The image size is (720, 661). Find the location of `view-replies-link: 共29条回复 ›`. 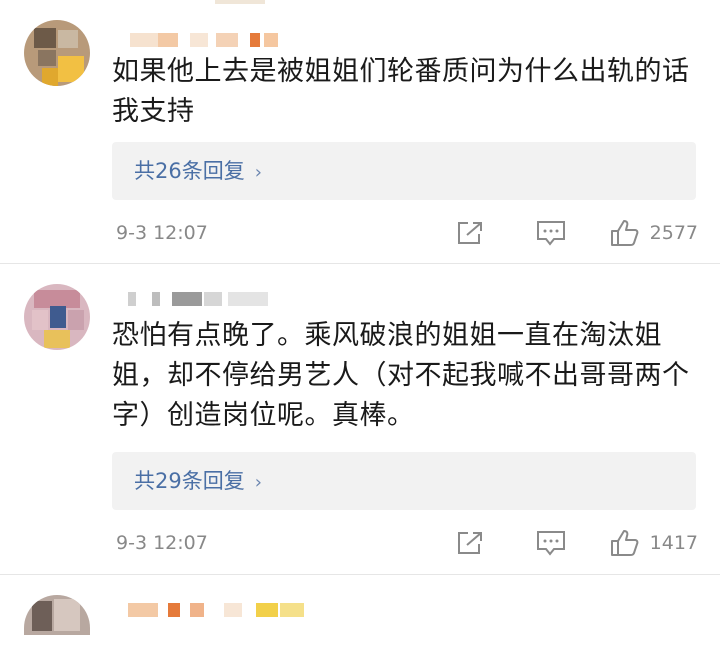

view-replies-link: 共29条回复 › is located at coordinates (404, 481).